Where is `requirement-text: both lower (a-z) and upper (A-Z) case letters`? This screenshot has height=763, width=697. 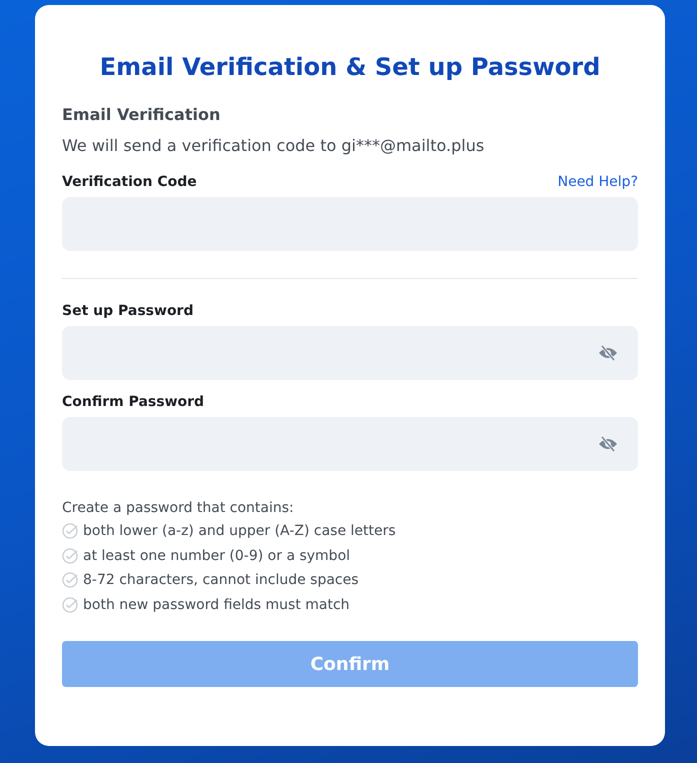
requirement-text: both lower (a-z) and upper (A-Z) case letters is located at coordinates (239, 531).